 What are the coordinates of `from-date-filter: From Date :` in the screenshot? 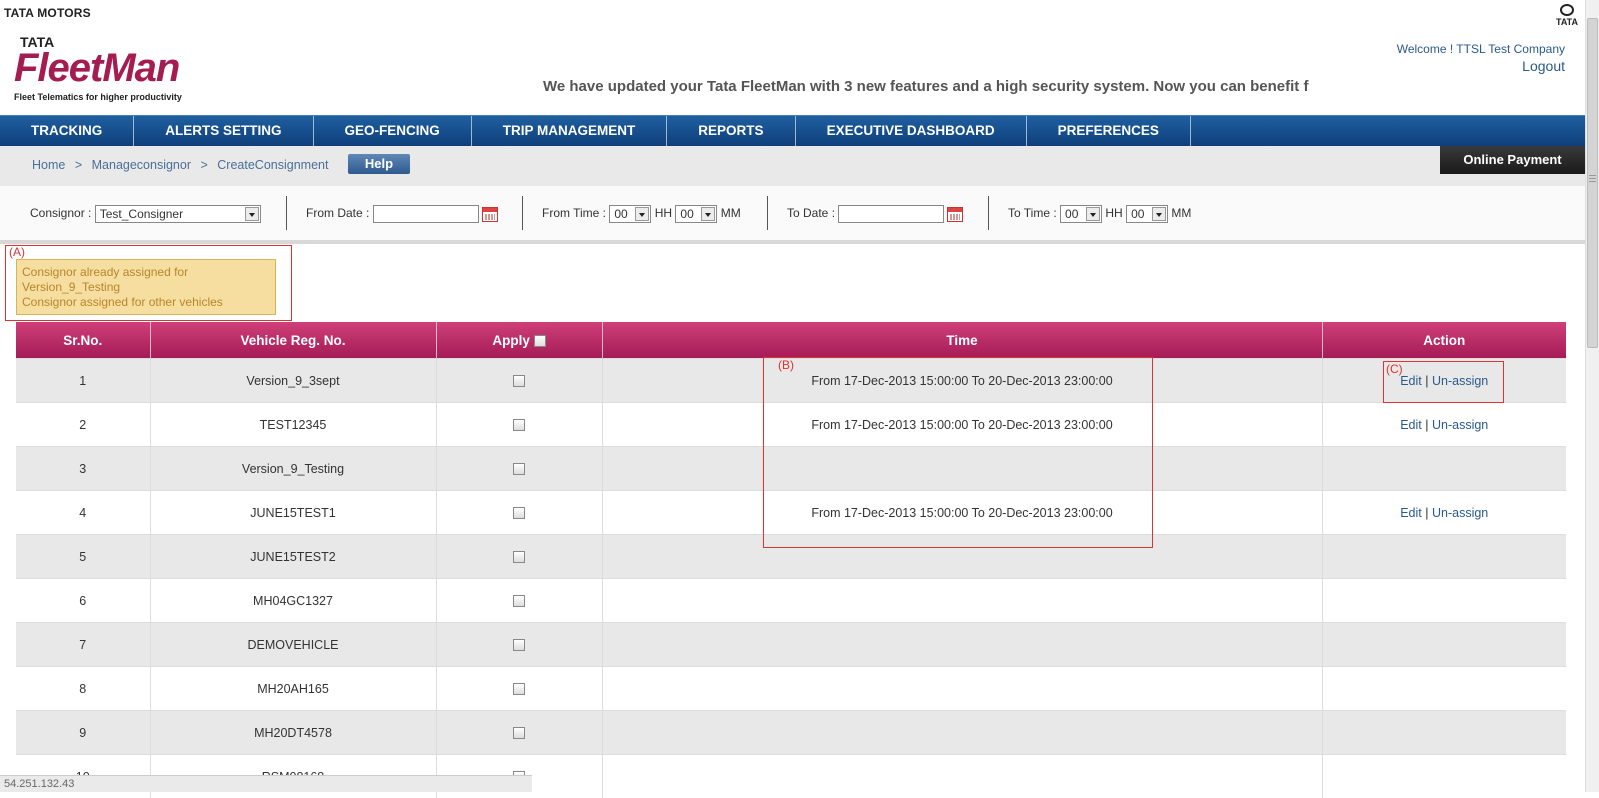 It's located at (402, 214).